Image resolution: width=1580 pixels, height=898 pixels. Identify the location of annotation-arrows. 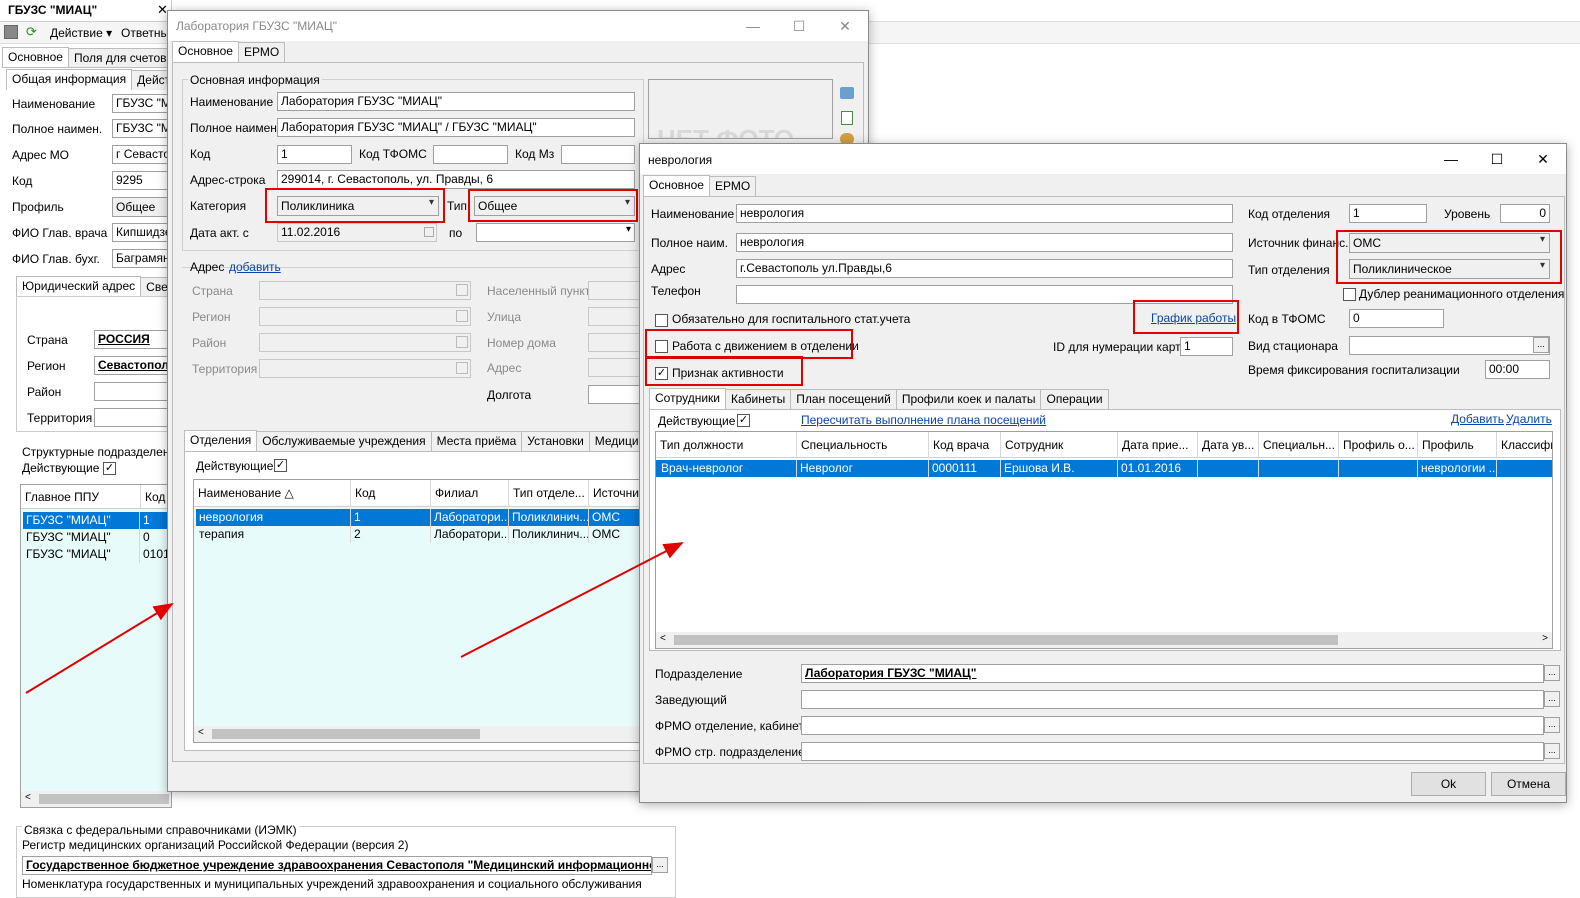
(354, 618).